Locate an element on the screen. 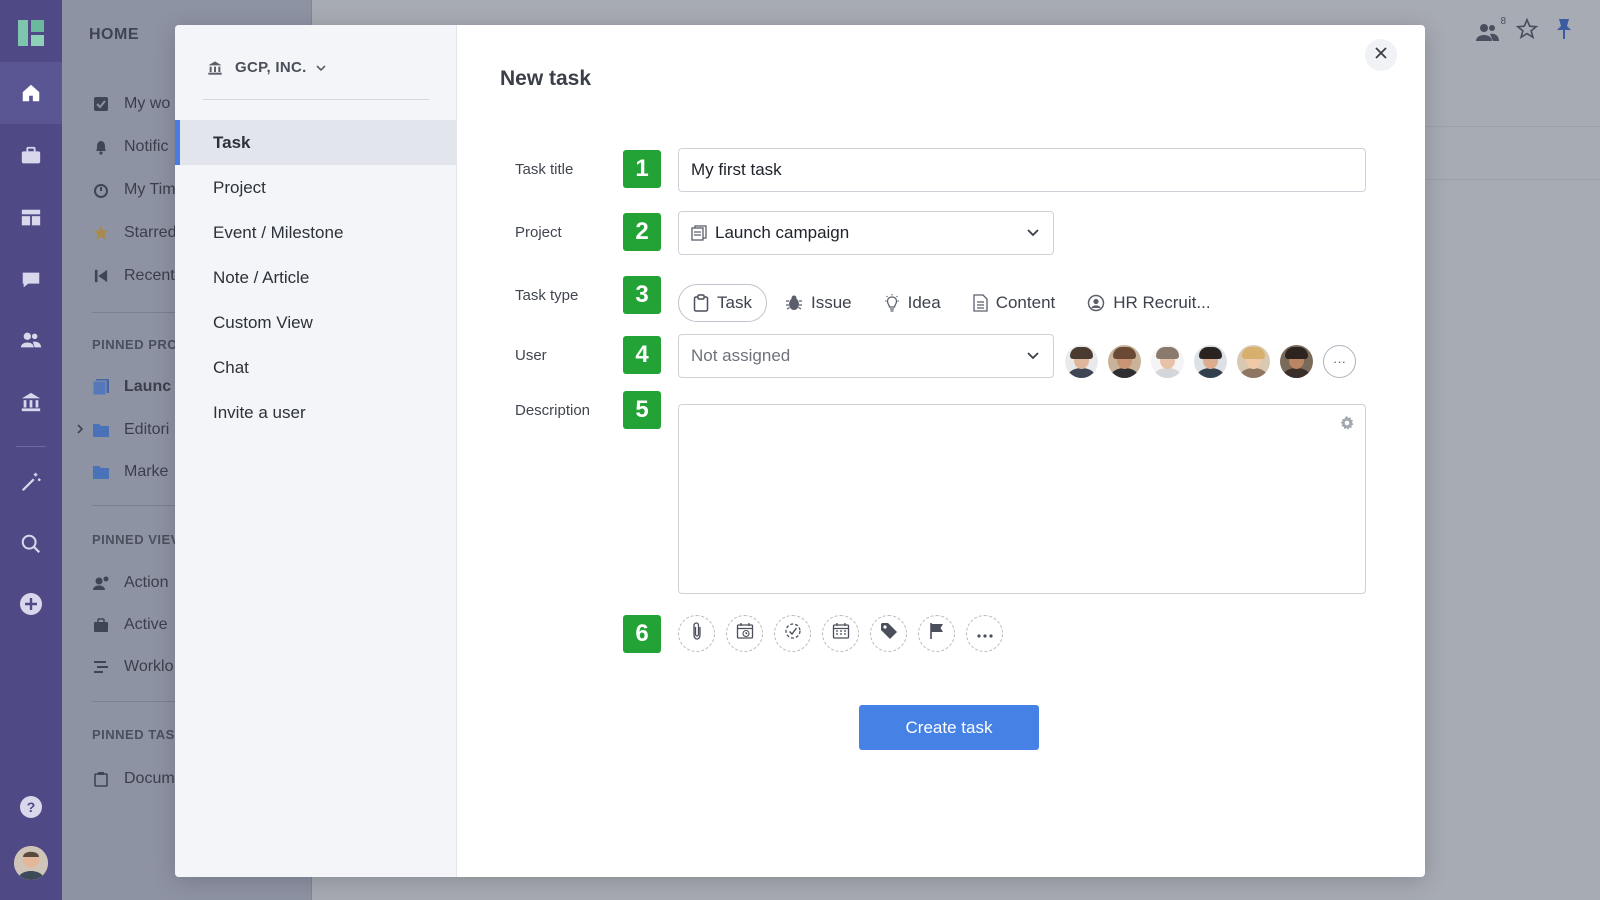 This screenshot has width=1600, height=900. pinned-view-active: Active is located at coordinates (130, 625).